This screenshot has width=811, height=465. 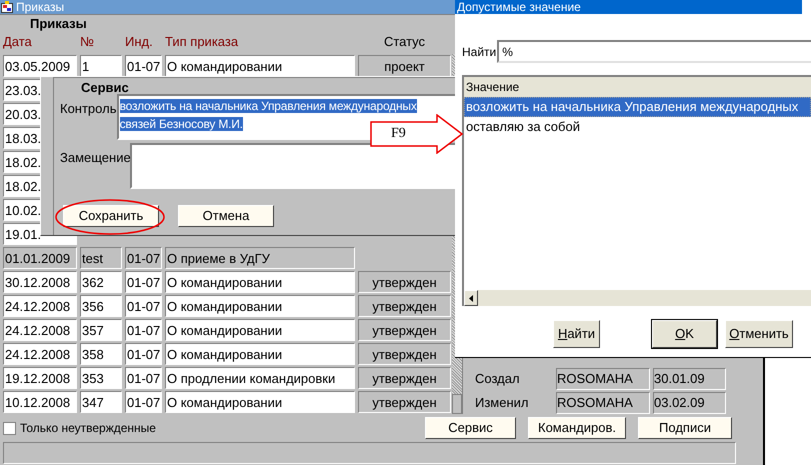 What do you see at coordinates (577, 428) in the screenshot?
I see `button: Командиров.` at bounding box center [577, 428].